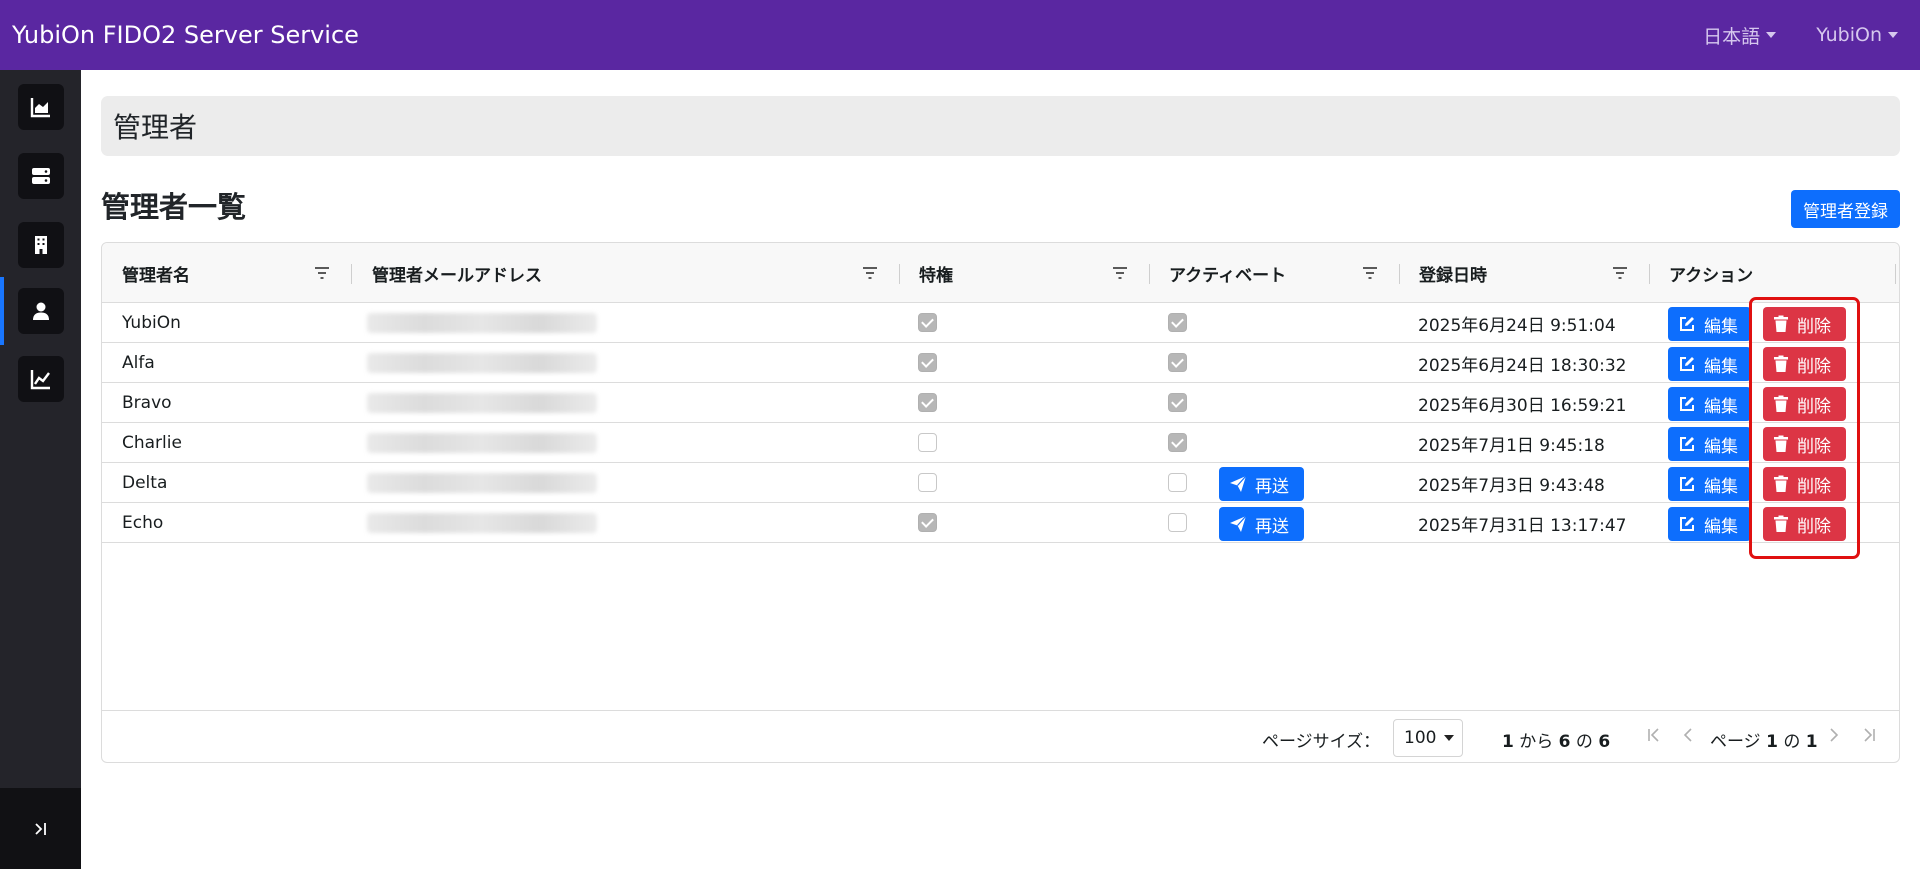 The height and width of the screenshot is (869, 1920). I want to click on column-header-registered: 登録日時, so click(1443, 273).